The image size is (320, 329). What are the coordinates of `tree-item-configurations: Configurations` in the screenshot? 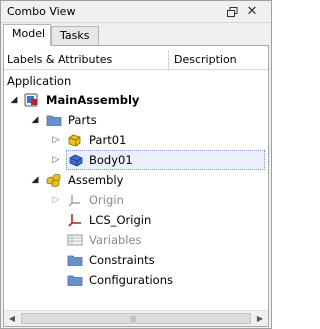 It's located at (136, 280).